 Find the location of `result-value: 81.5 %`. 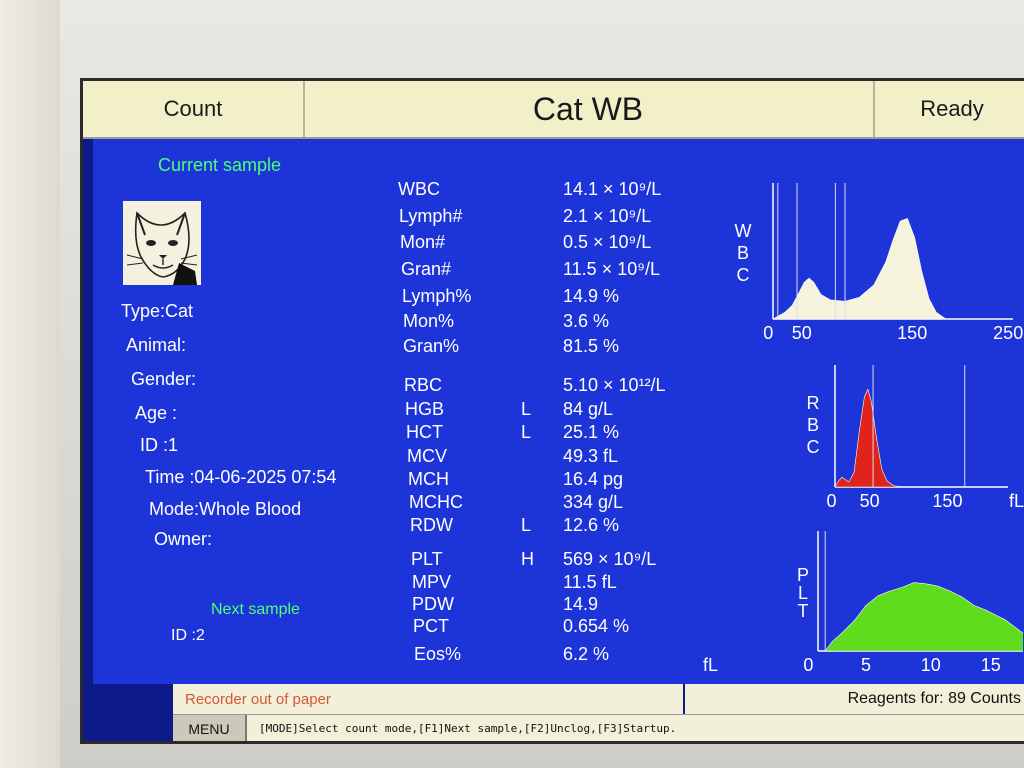

result-value: 81.5 % is located at coordinates (591, 346).